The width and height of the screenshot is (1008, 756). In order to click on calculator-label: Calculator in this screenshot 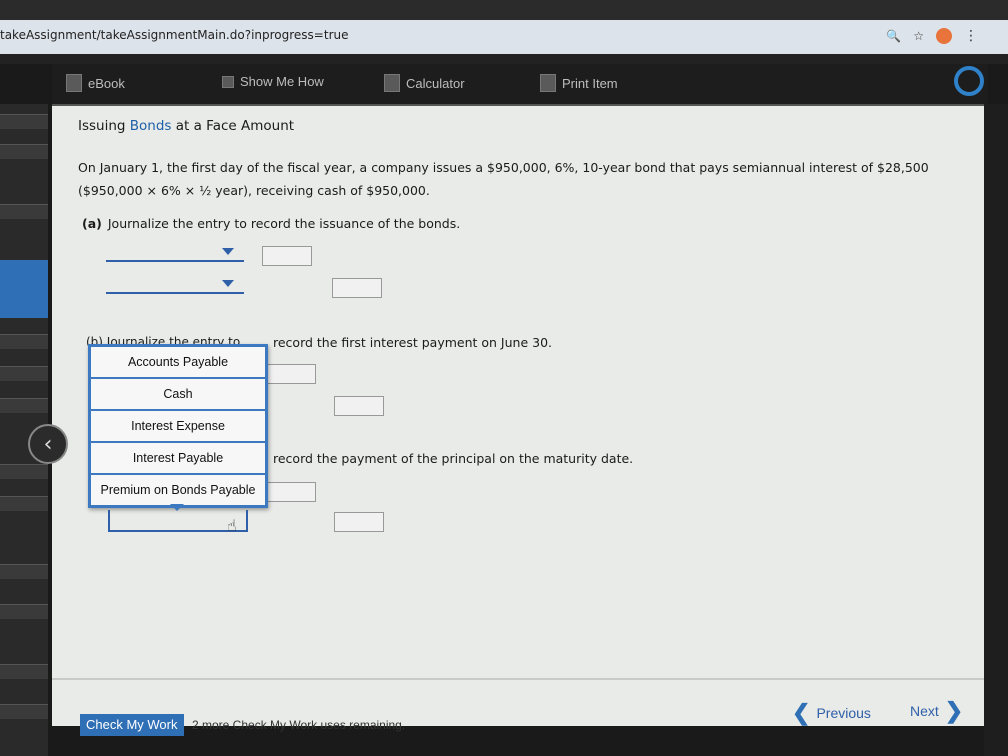, I will do `click(435, 83)`.